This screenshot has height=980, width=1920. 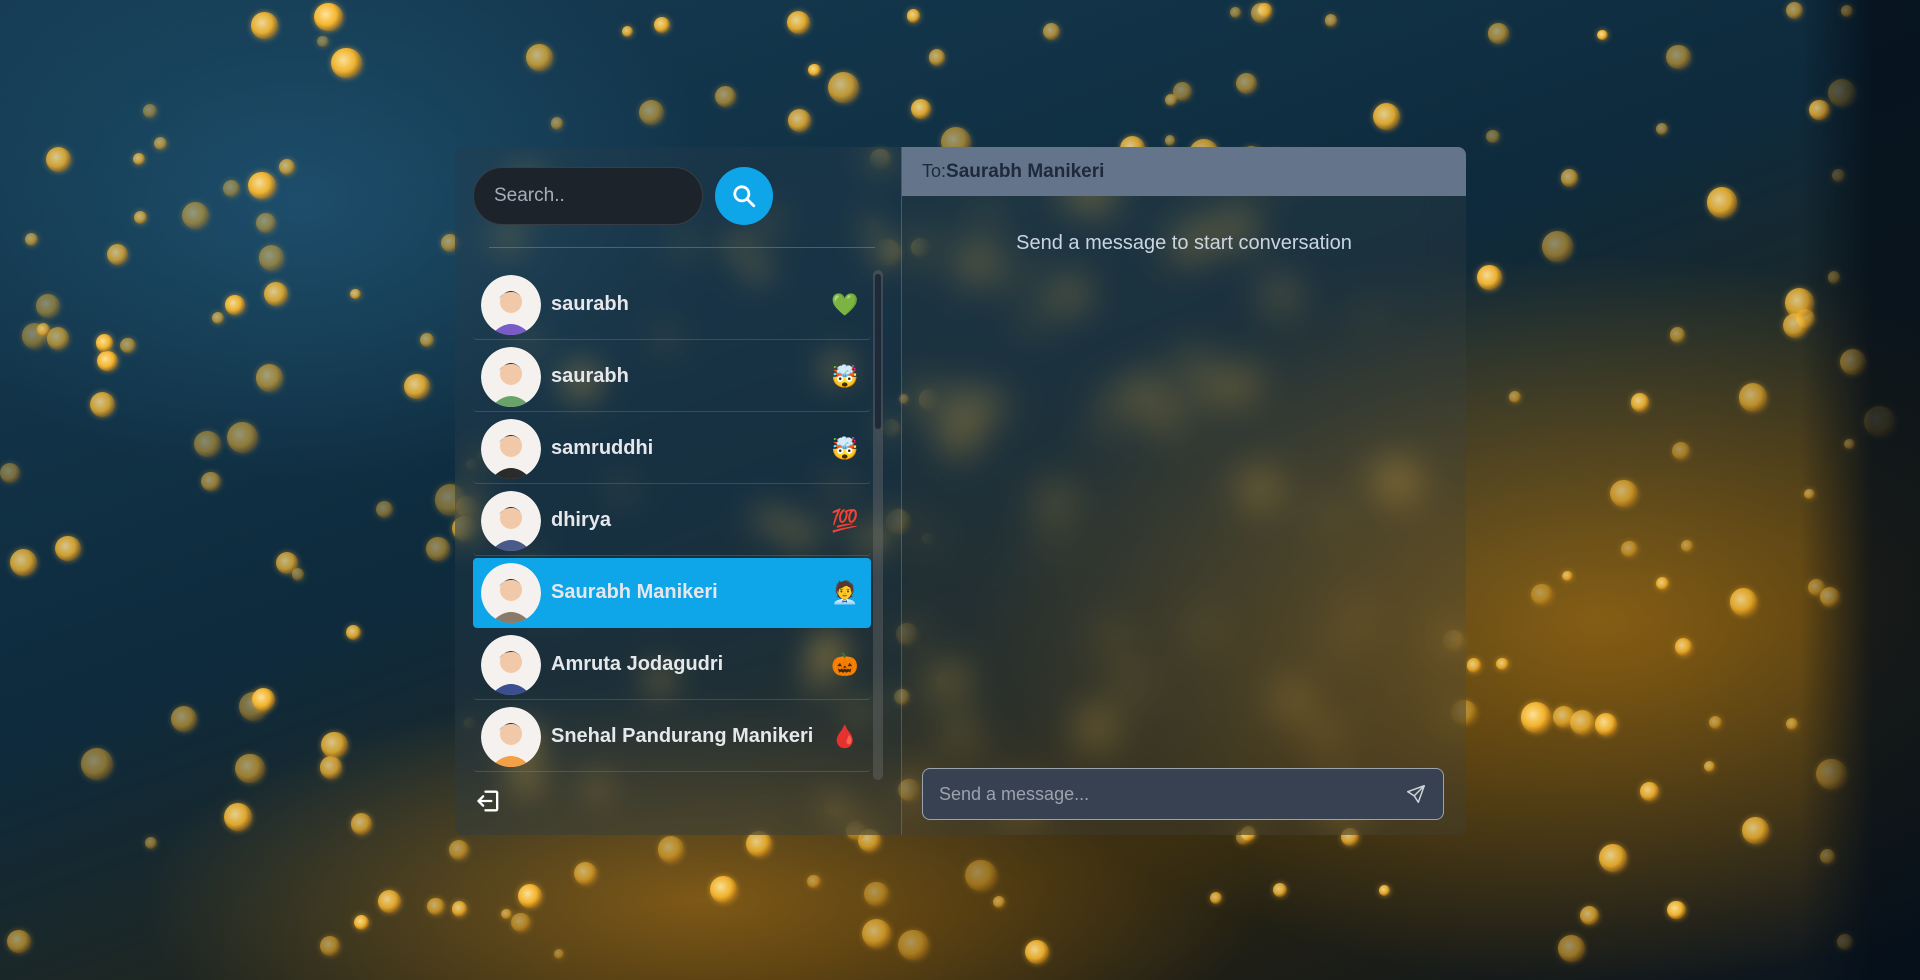 I want to click on message-input, so click(x=1170, y=794).